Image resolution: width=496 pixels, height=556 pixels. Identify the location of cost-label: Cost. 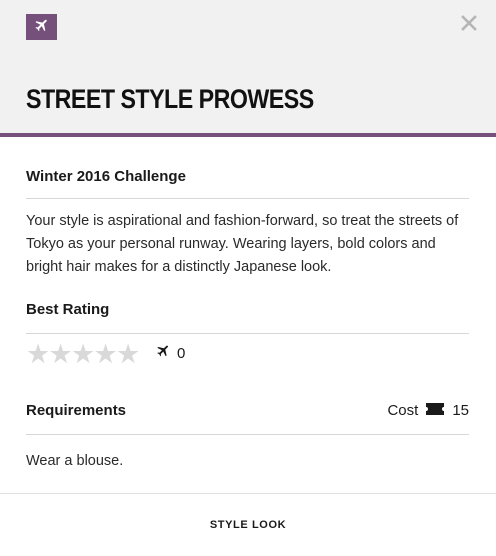
(403, 410).